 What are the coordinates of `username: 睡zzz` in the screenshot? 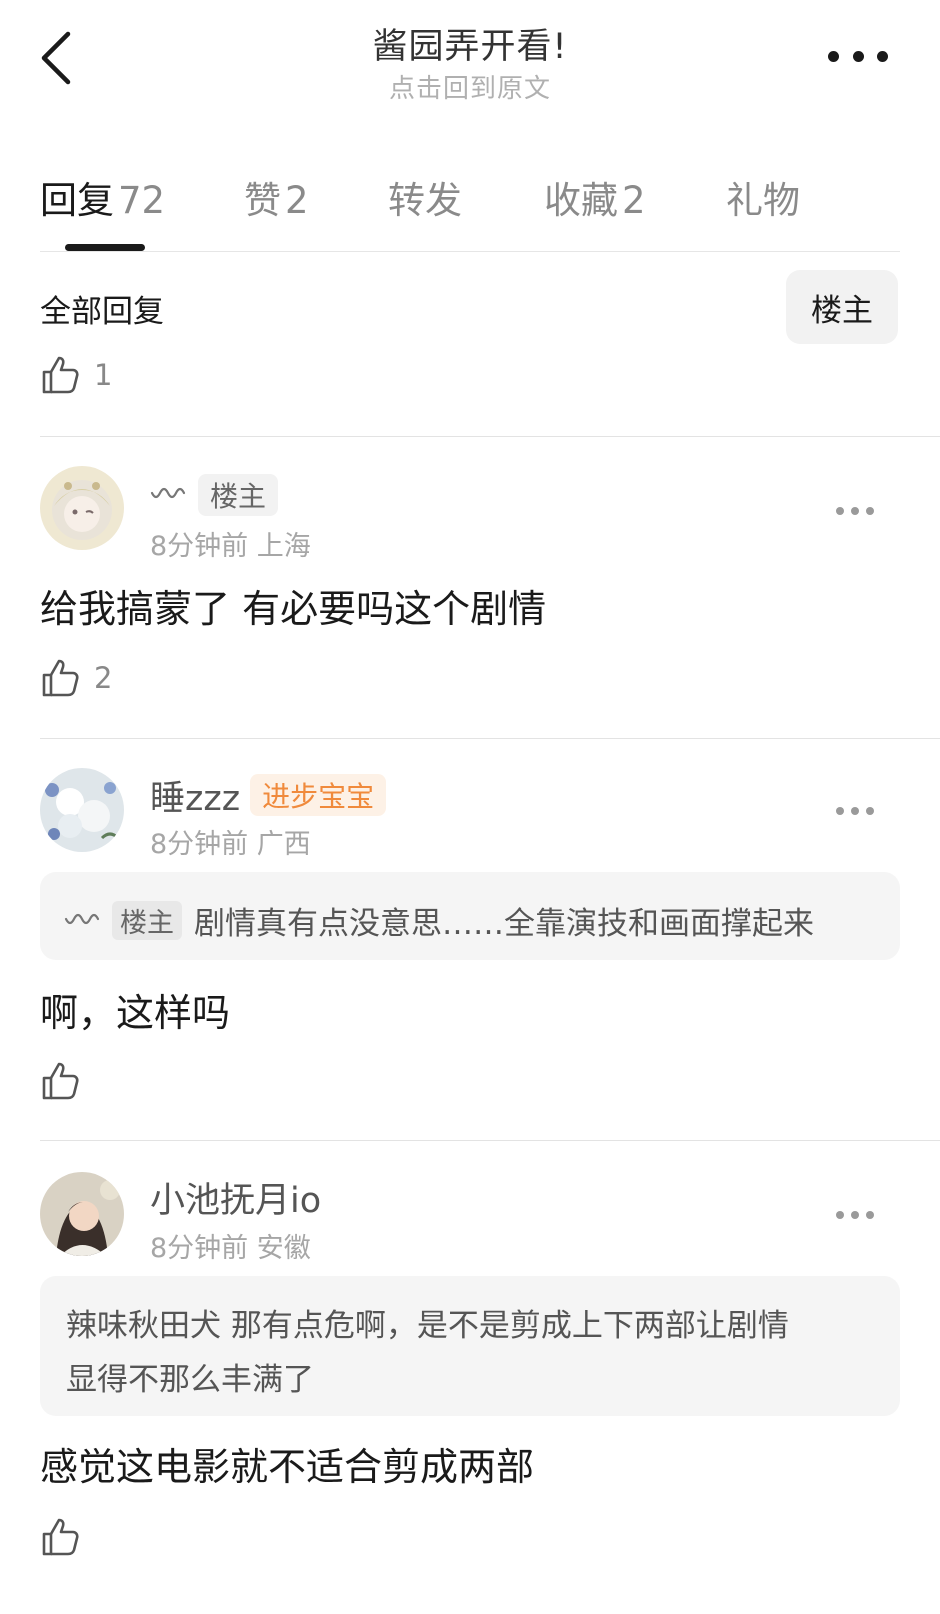 It's located at (195, 795).